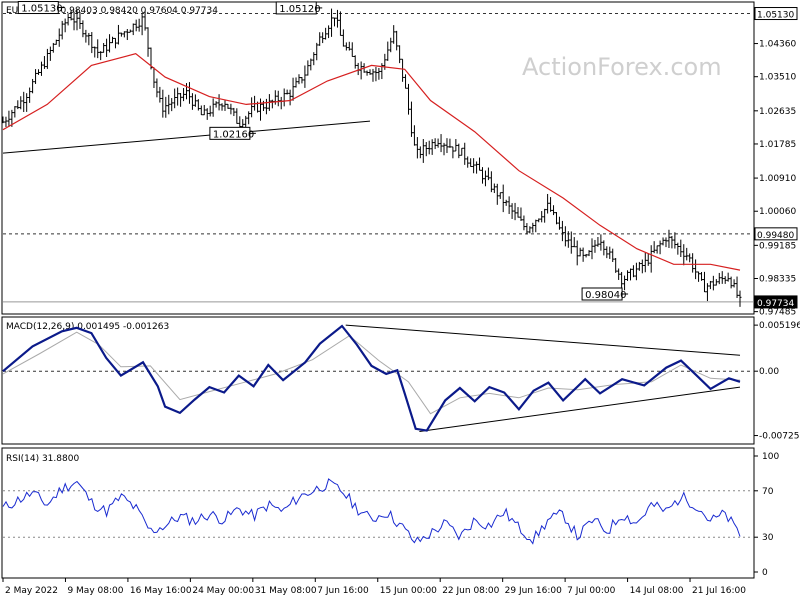 Image resolution: width=800 pixels, height=600 pixels. What do you see at coordinates (775, 236) in the screenshot?
I see `level-label: 0.99480` at bounding box center [775, 236].